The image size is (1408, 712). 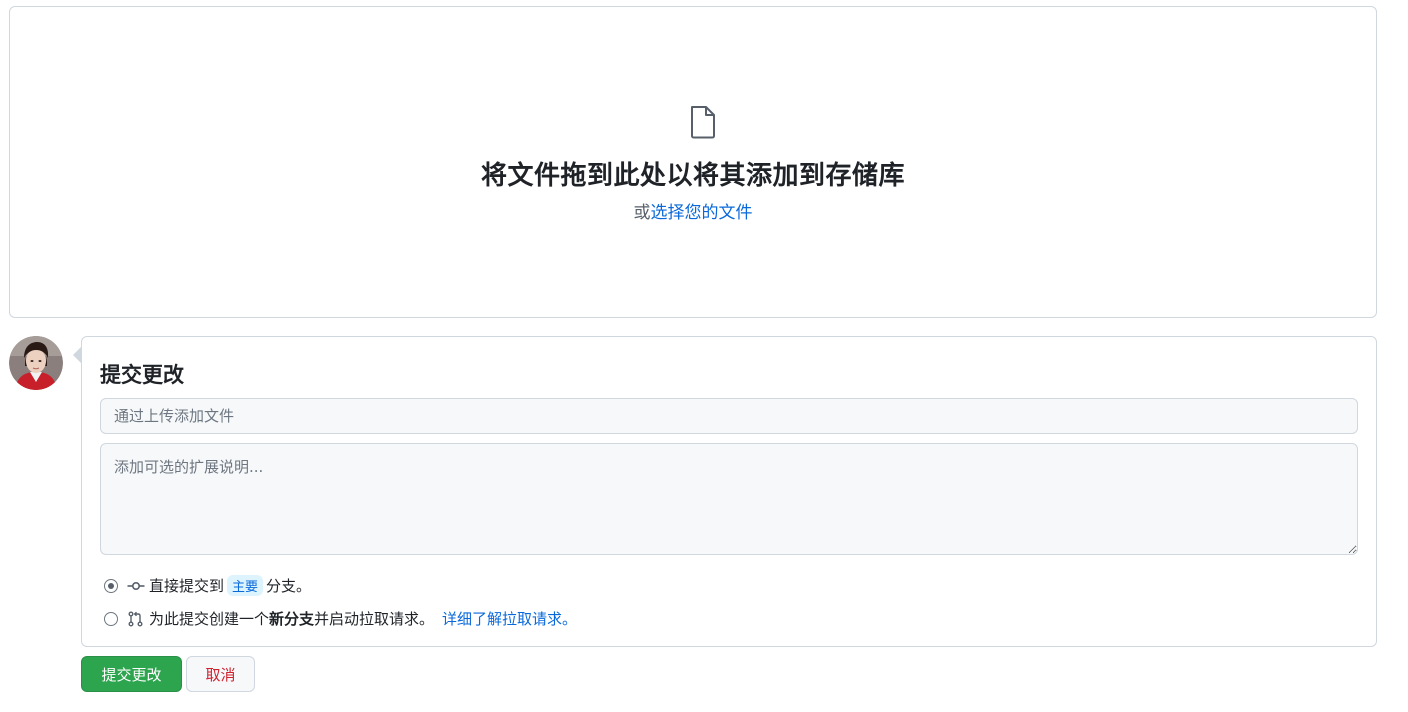 I want to click on choose-files-link: 选择您的文件, so click(x=702, y=213).